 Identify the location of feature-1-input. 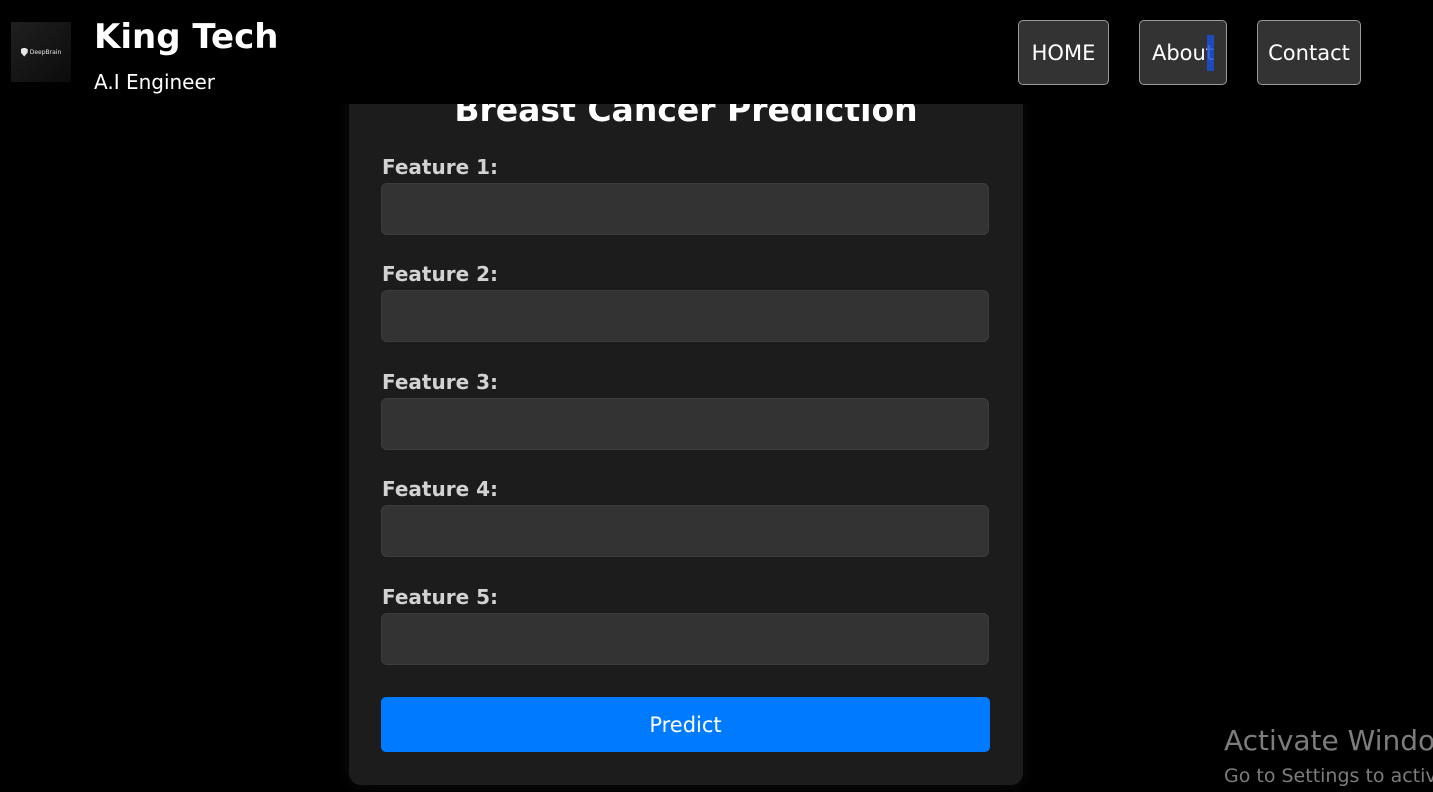
(685, 209).